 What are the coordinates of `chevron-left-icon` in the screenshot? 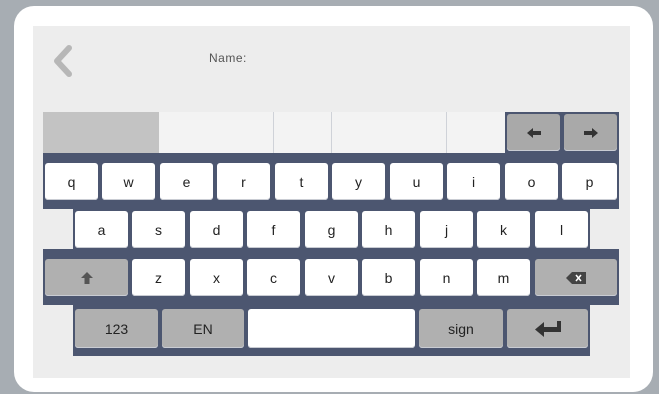 It's located at (63, 61).